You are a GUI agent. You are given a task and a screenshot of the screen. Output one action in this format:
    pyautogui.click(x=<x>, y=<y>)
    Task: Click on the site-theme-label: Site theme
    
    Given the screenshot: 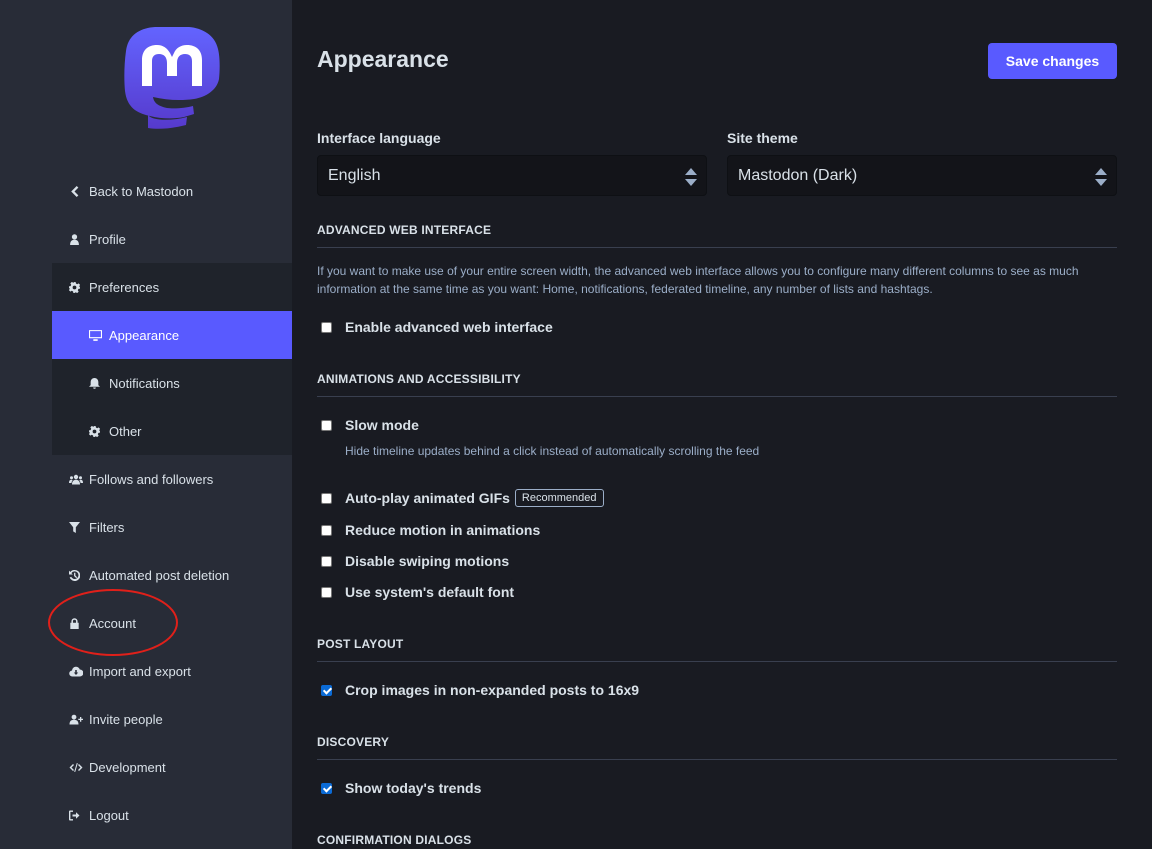 What is the action you would take?
    pyautogui.click(x=762, y=138)
    